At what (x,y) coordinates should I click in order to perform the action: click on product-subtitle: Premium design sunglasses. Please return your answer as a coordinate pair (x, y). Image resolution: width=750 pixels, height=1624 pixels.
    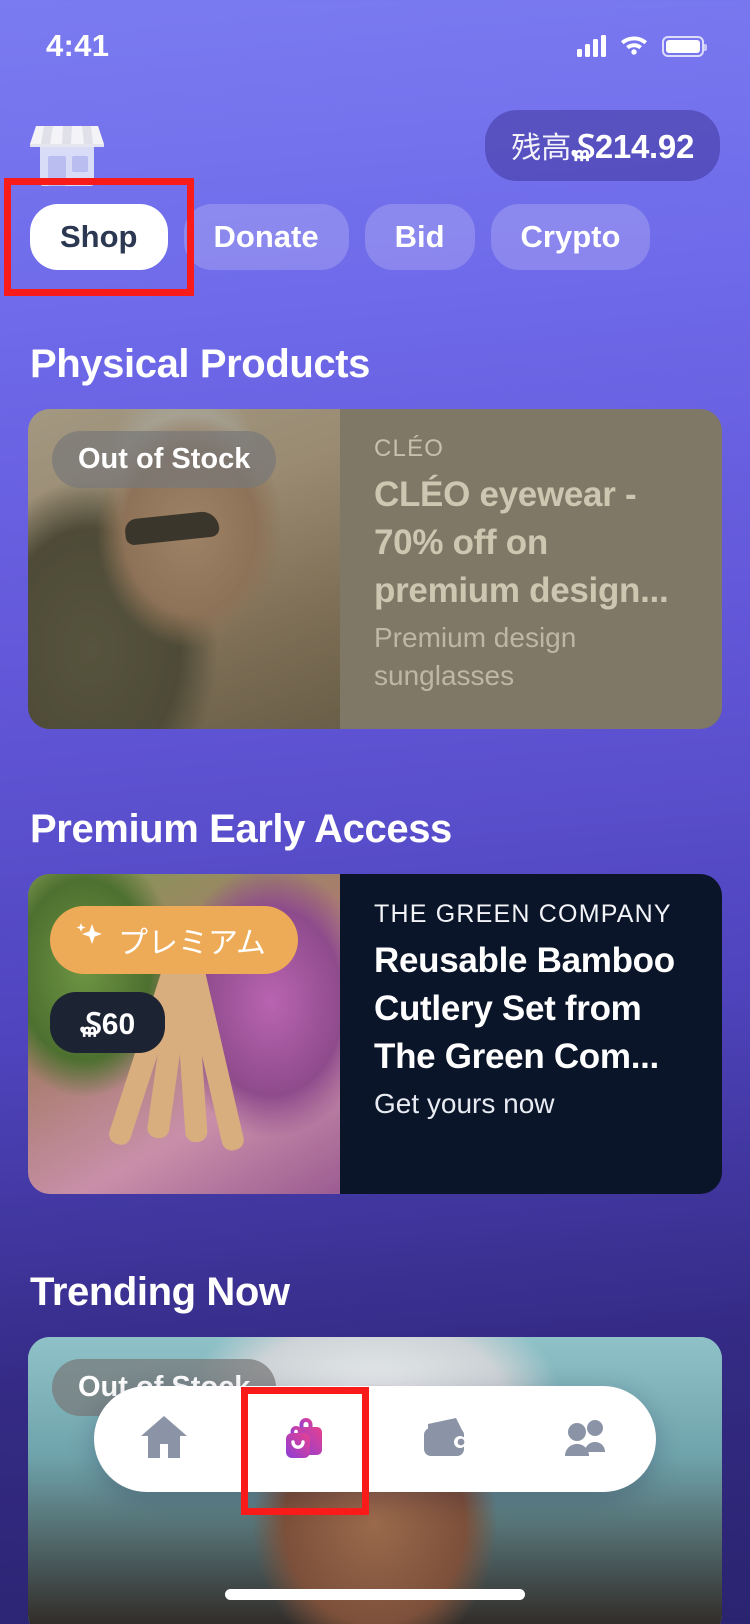
    Looking at the image, I should click on (475, 656).